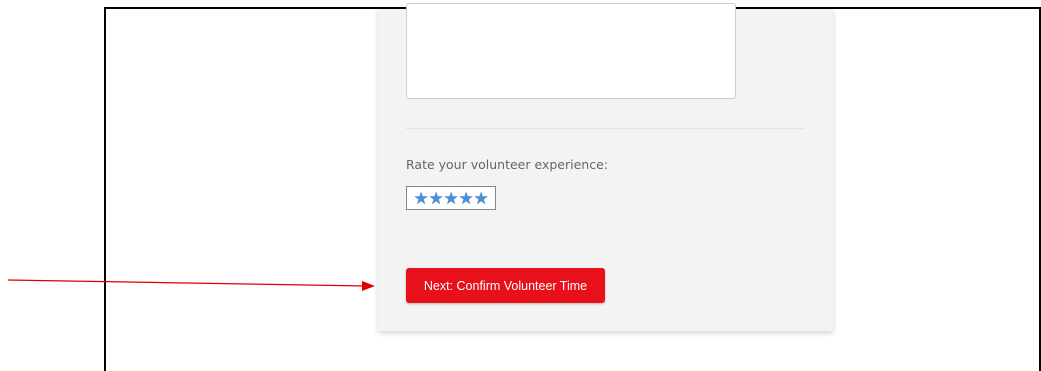 The width and height of the screenshot is (1041, 371). I want to click on next-confirm-volunteer-time-button: Next: Confirm Volunteer Time, so click(505, 285).